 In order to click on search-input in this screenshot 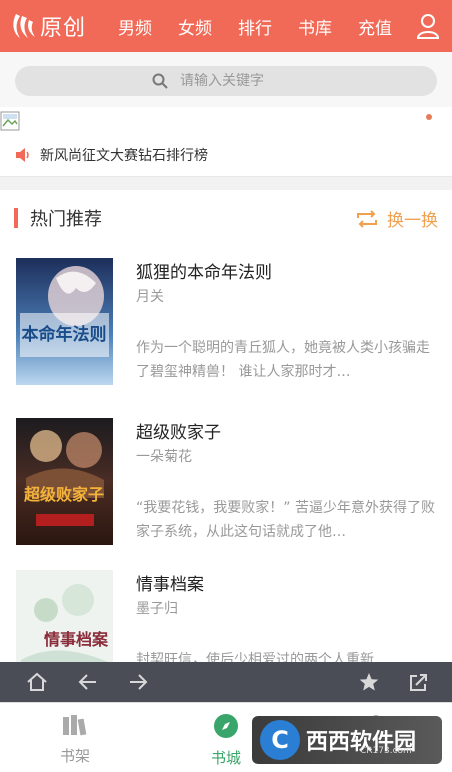, I will do `click(240, 81)`.